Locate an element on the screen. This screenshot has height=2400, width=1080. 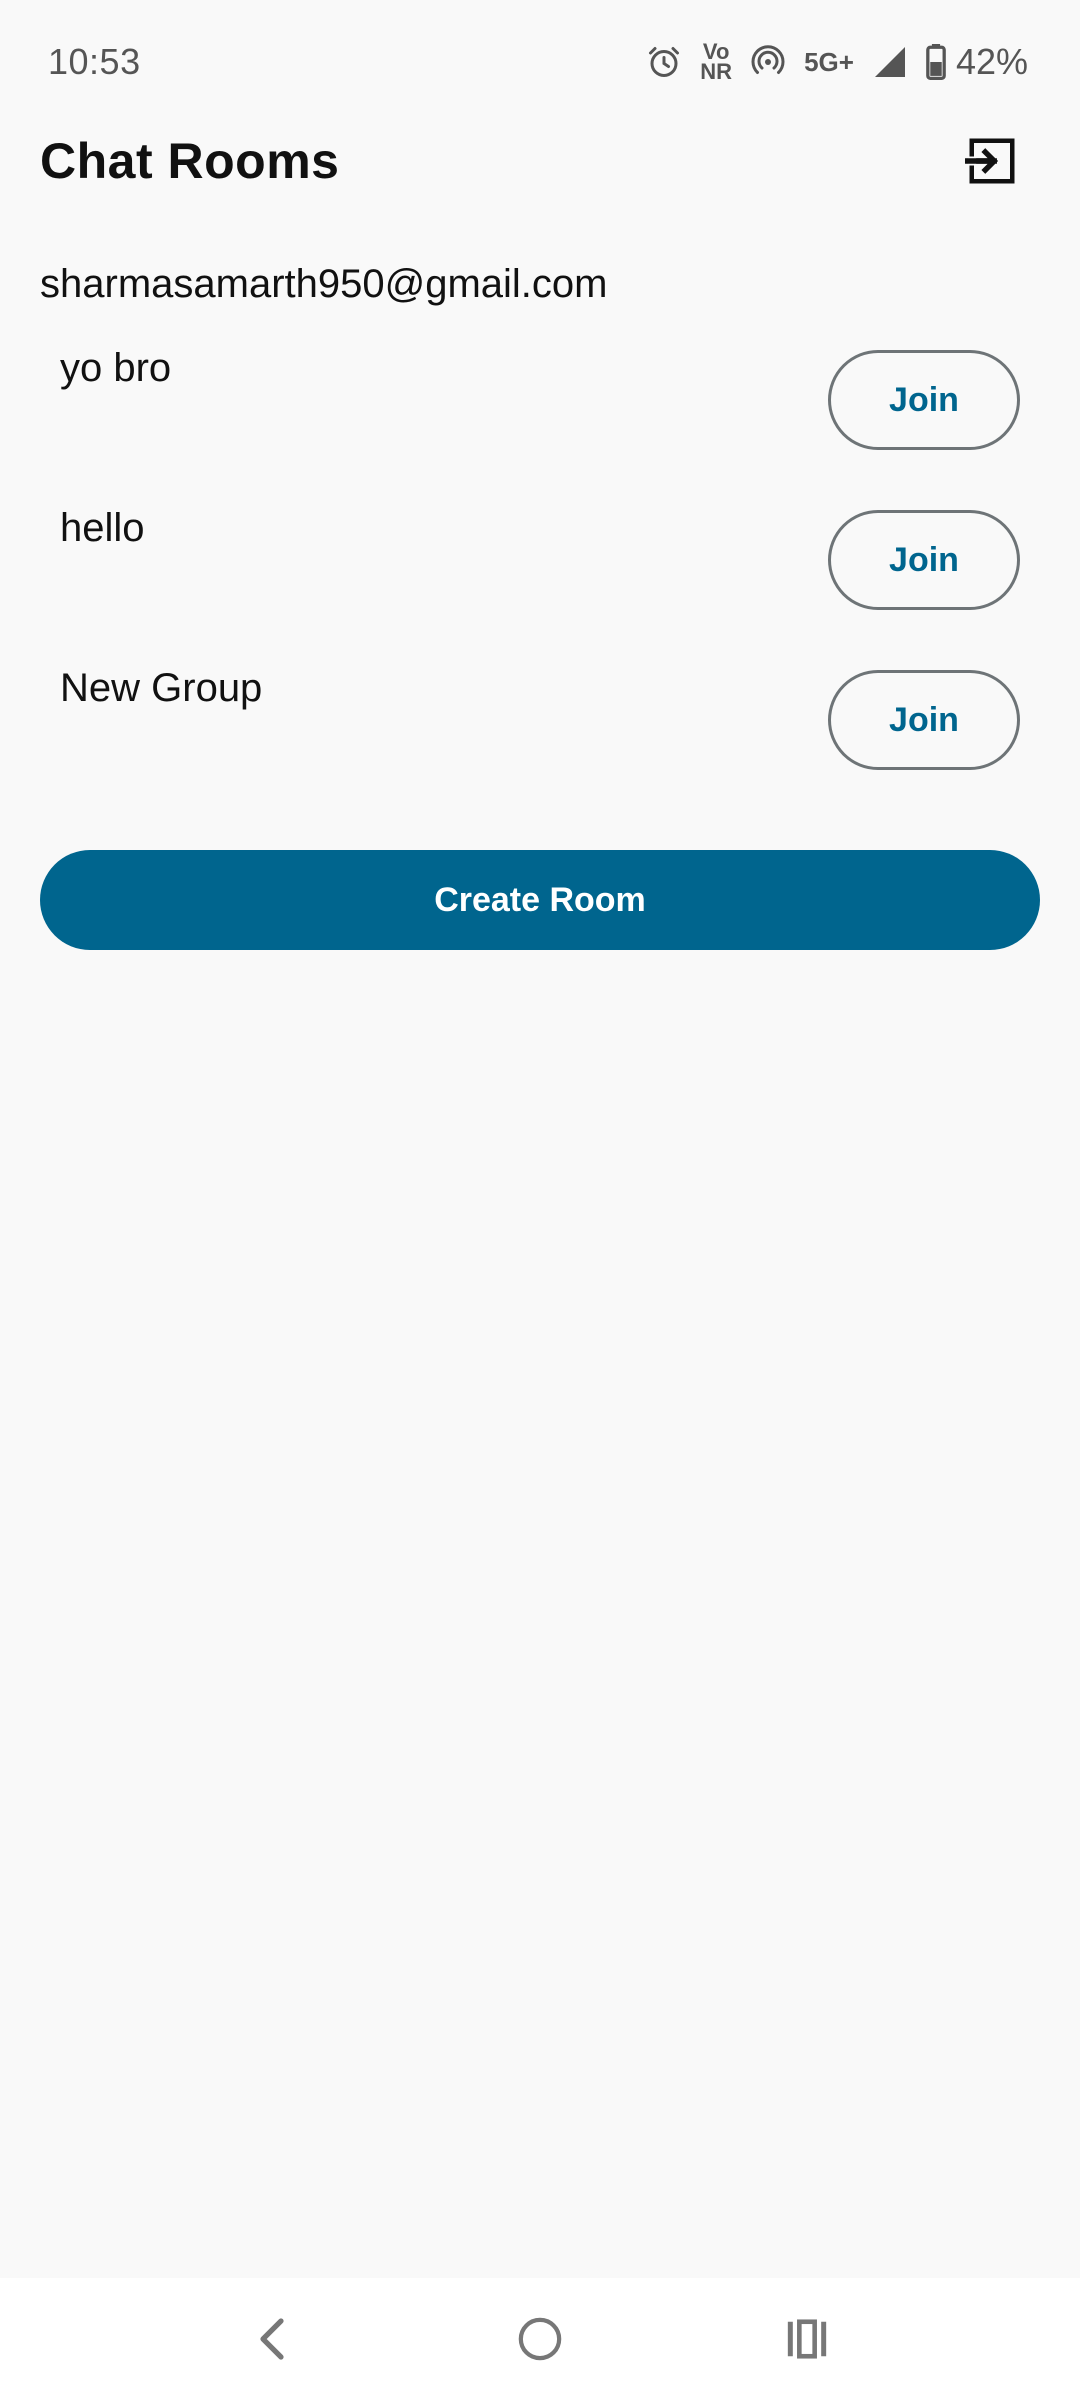
signal-icon is located at coordinates (889, 62).